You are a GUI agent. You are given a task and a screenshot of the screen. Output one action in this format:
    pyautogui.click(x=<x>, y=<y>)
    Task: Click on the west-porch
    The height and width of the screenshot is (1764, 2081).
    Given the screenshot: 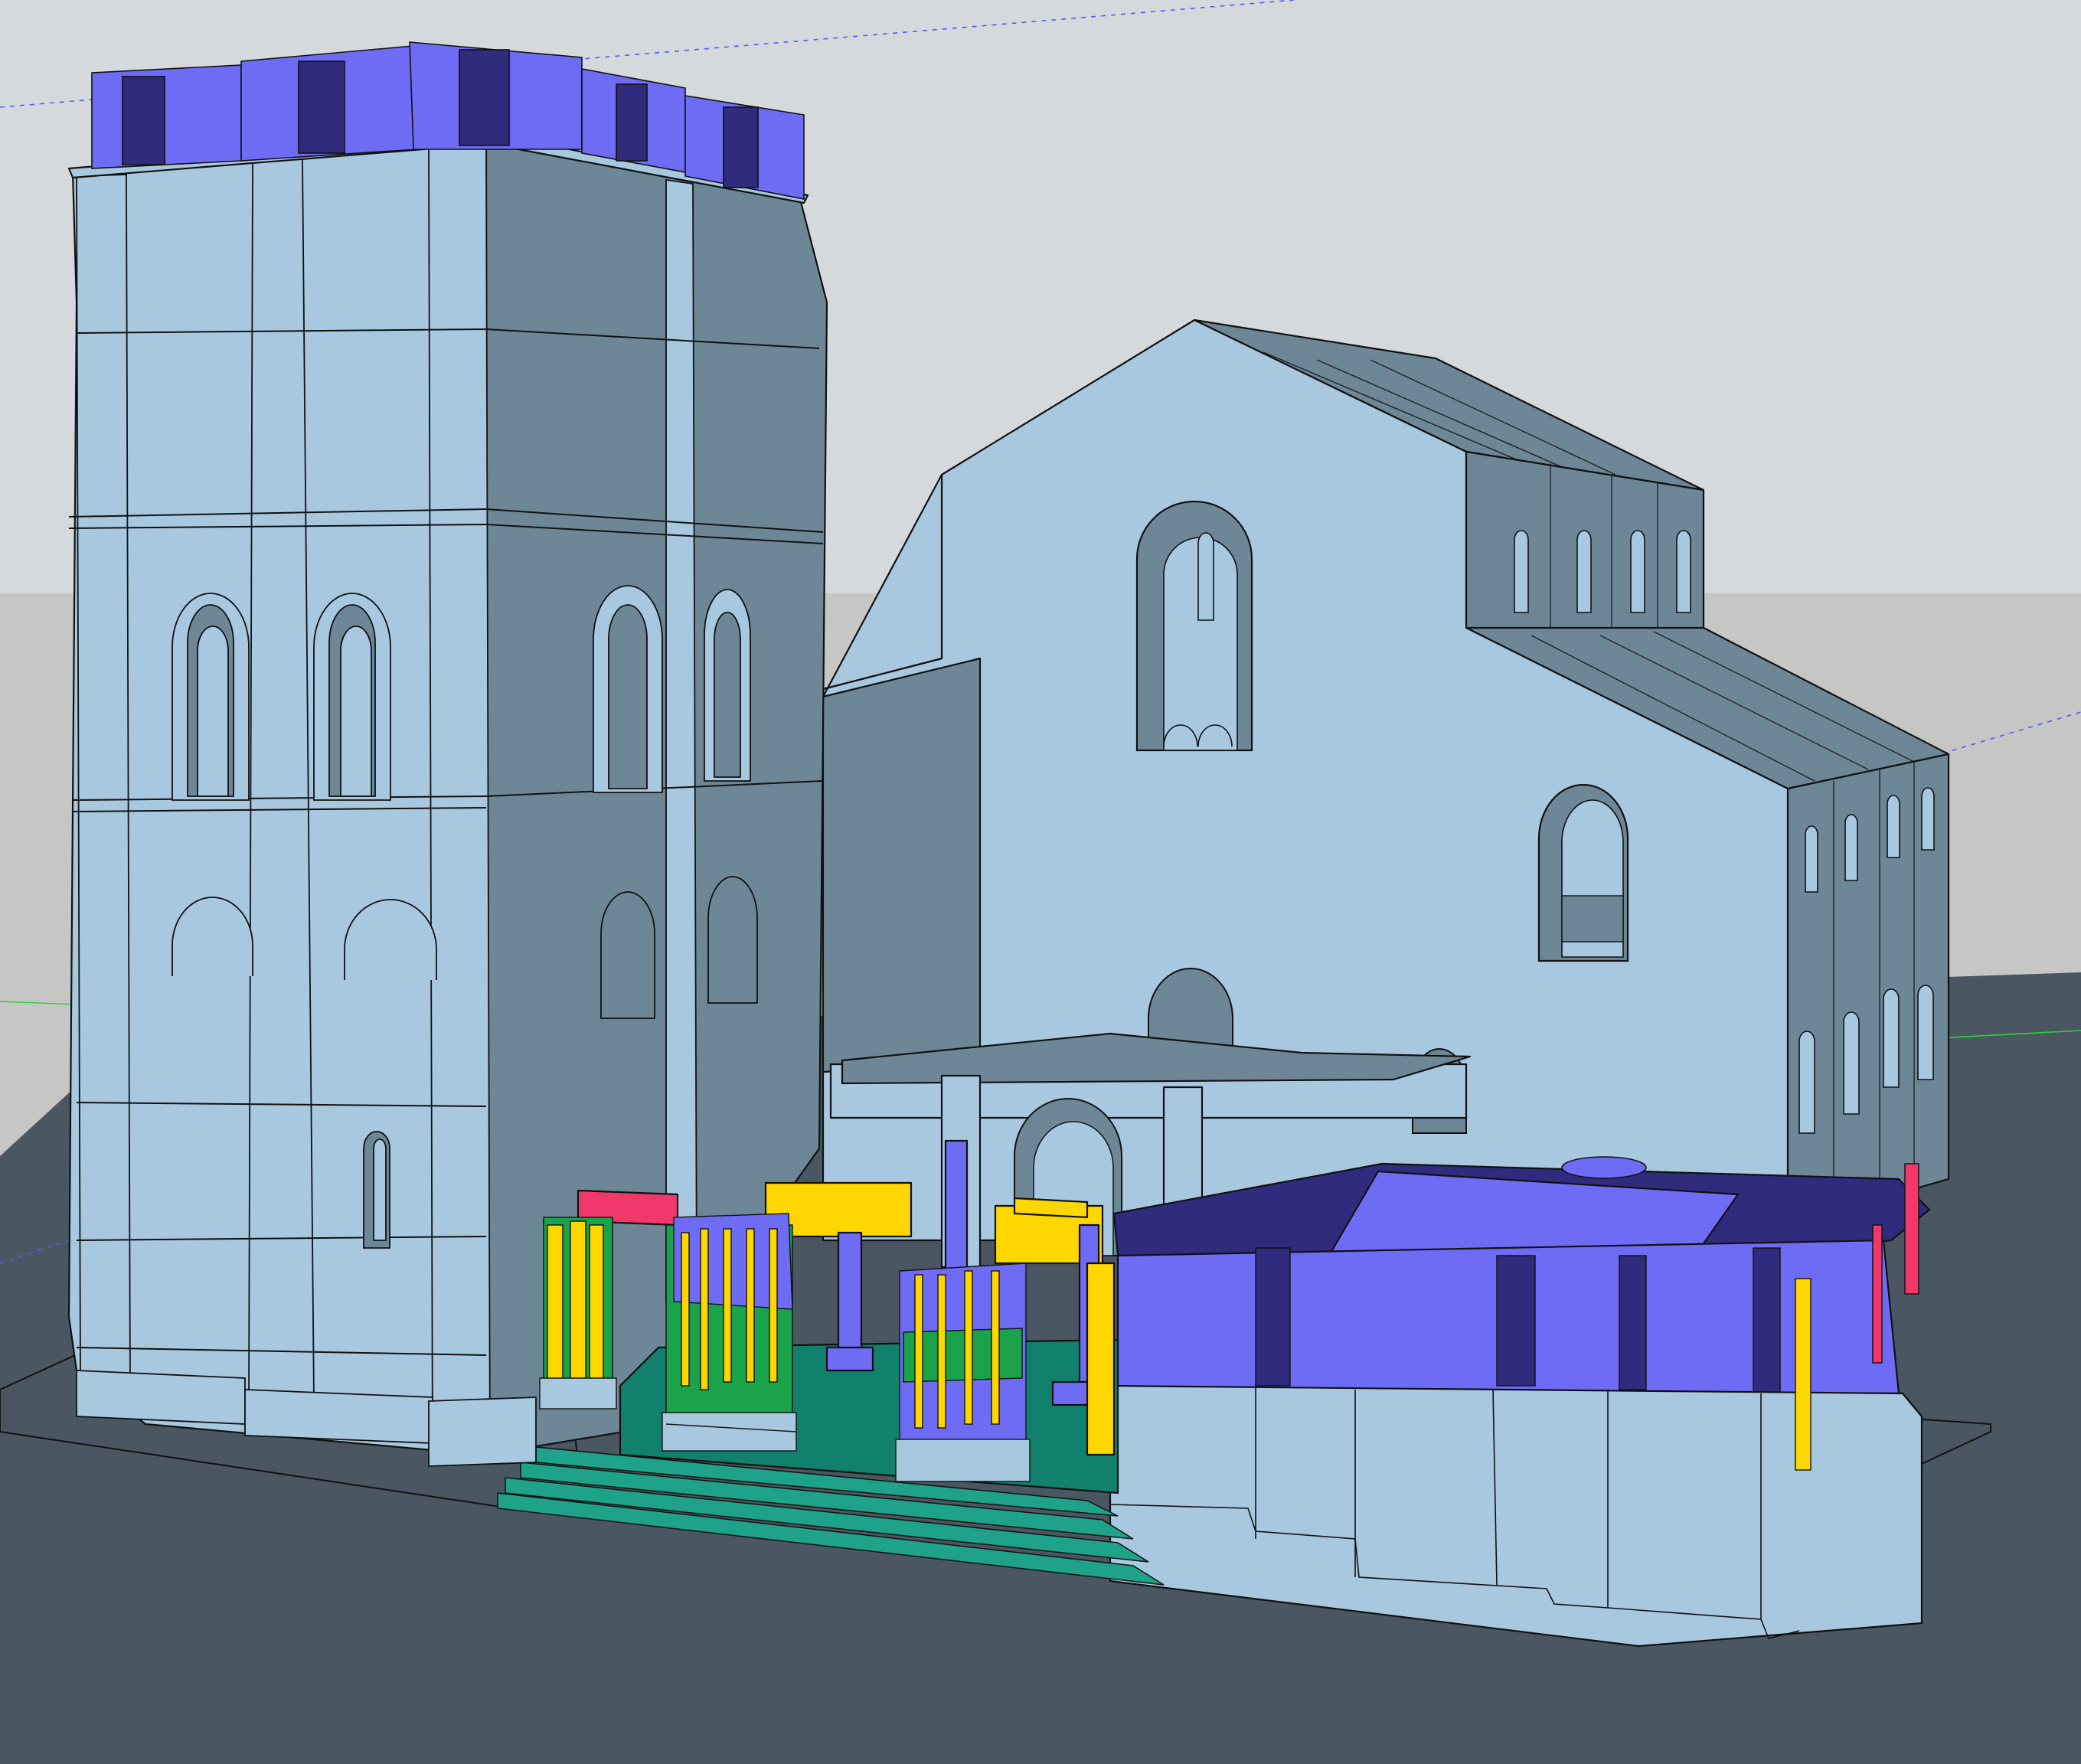 What is the action you would take?
    pyautogui.click(x=831, y=1362)
    